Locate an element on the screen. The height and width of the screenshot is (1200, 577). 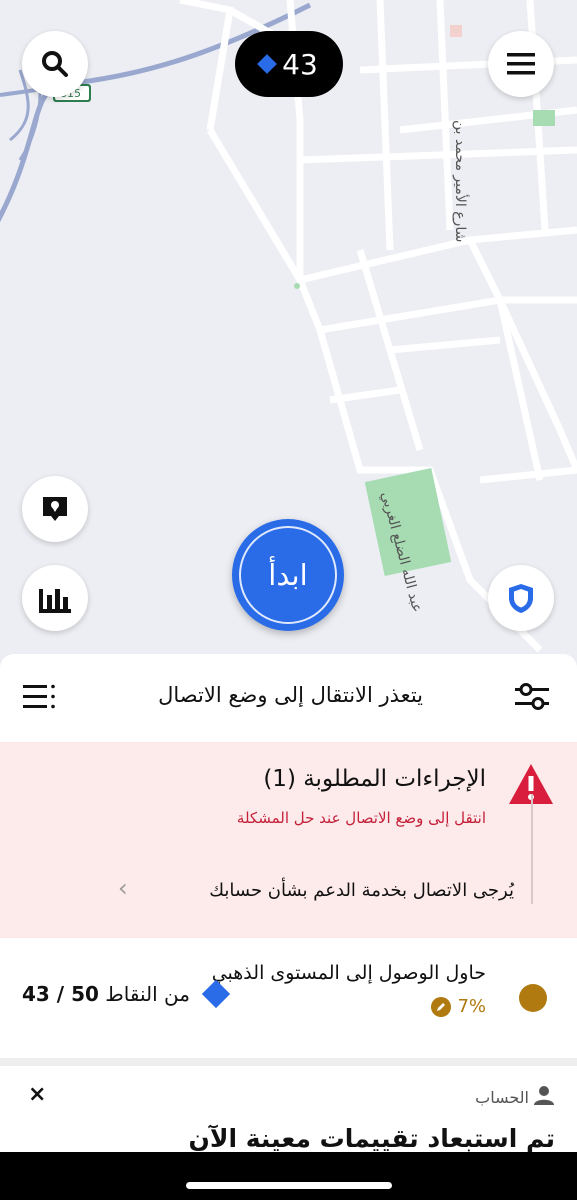
menu-button is located at coordinates (521, 64).